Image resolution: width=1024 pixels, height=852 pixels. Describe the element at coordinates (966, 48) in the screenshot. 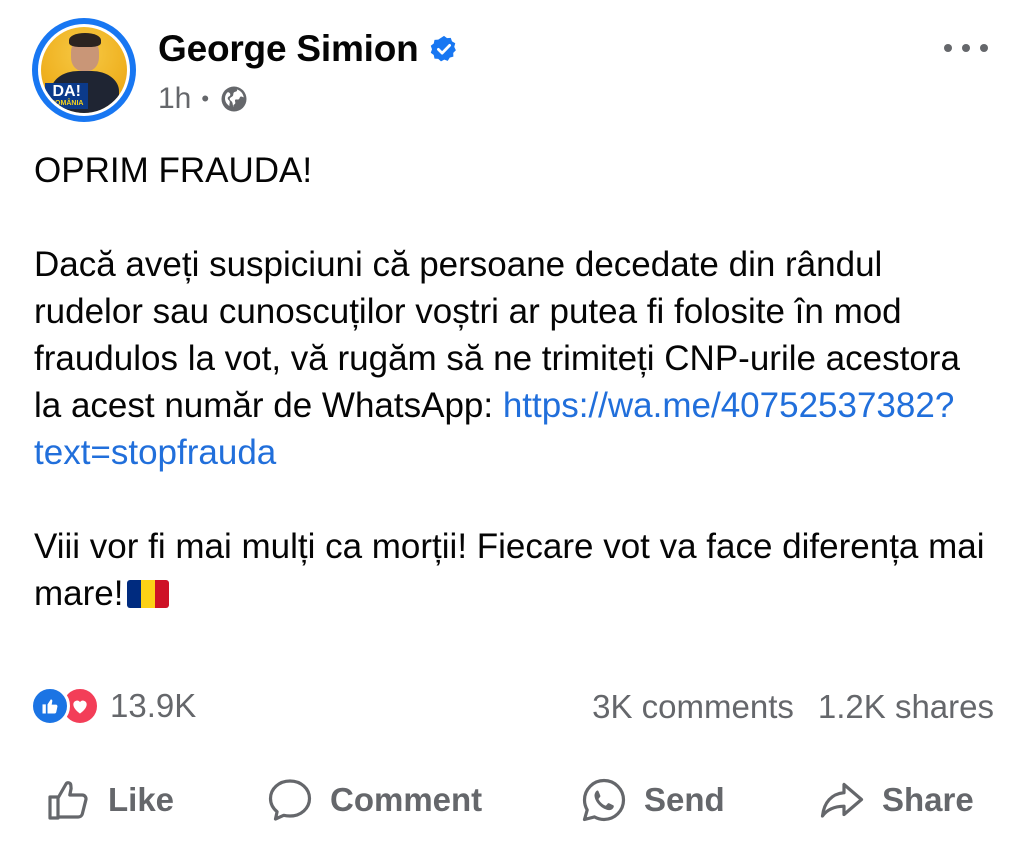

I see `more-options-icon` at that location.